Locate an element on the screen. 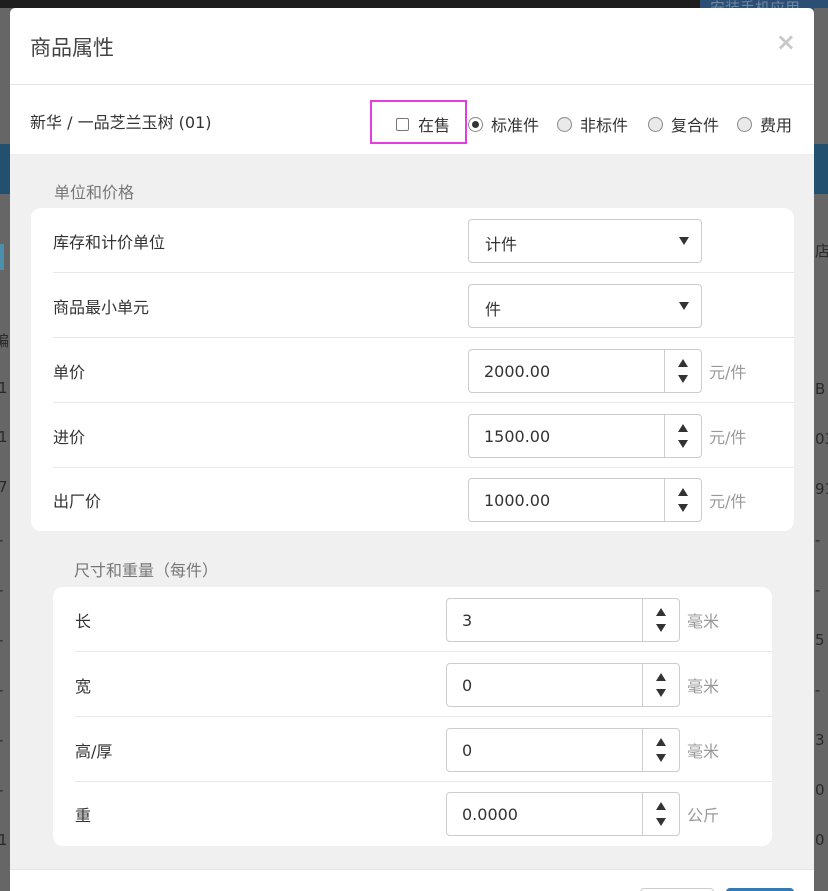  weight-row: 重 公斤 is located at coordinates (423, 813).